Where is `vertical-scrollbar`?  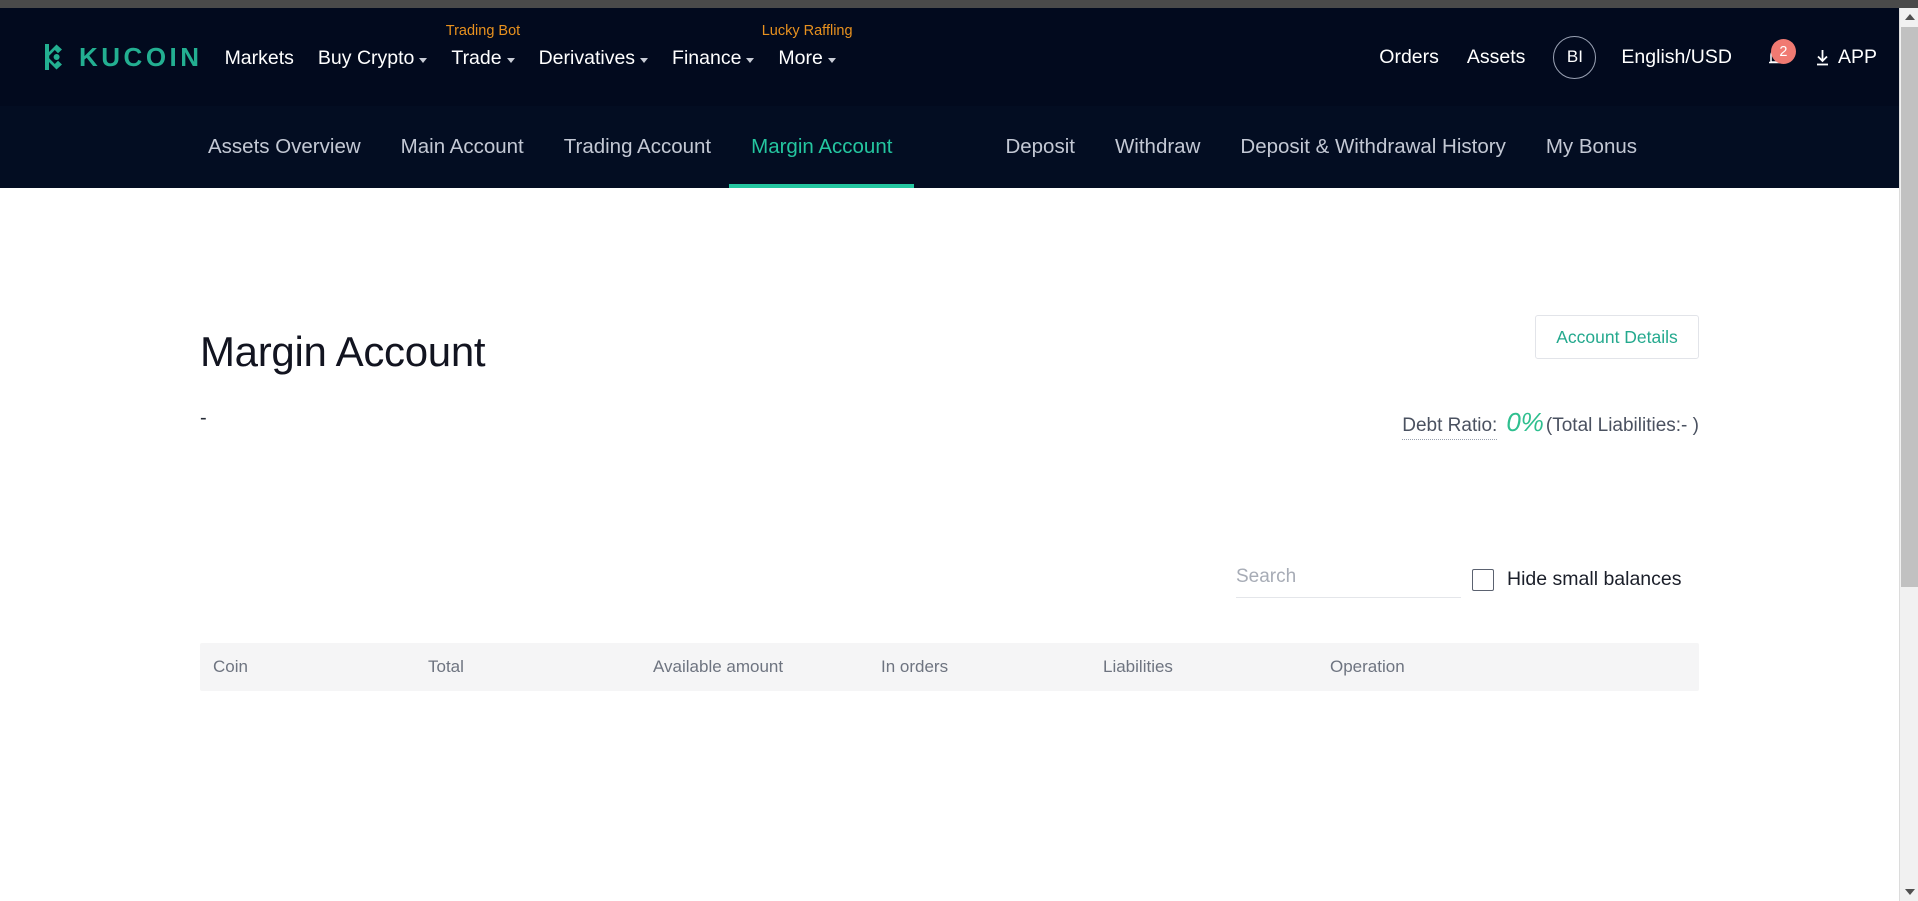
vertical-scrollbar is located at coordinates (1908, 454).